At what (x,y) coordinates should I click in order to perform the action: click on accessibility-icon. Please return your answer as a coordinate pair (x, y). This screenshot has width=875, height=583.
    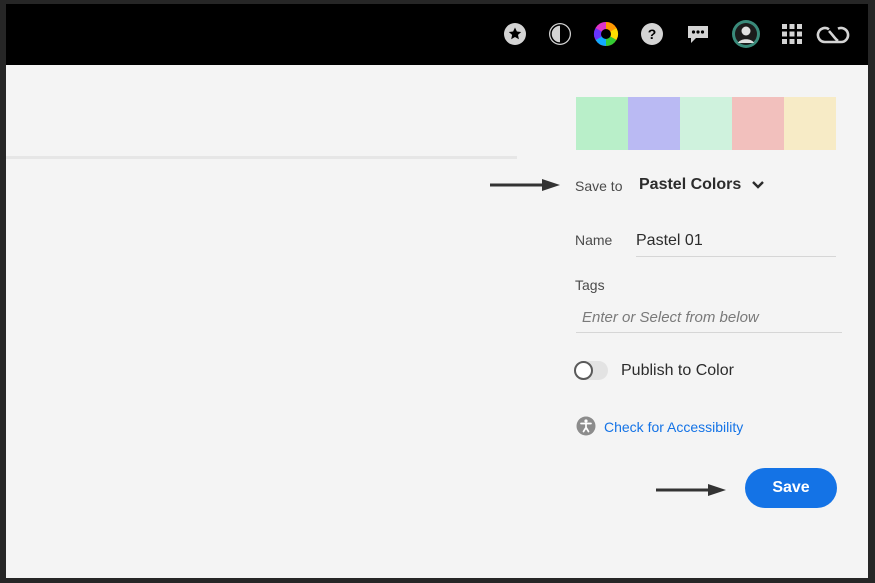
    Looking at the image, I should click on (586, 426).